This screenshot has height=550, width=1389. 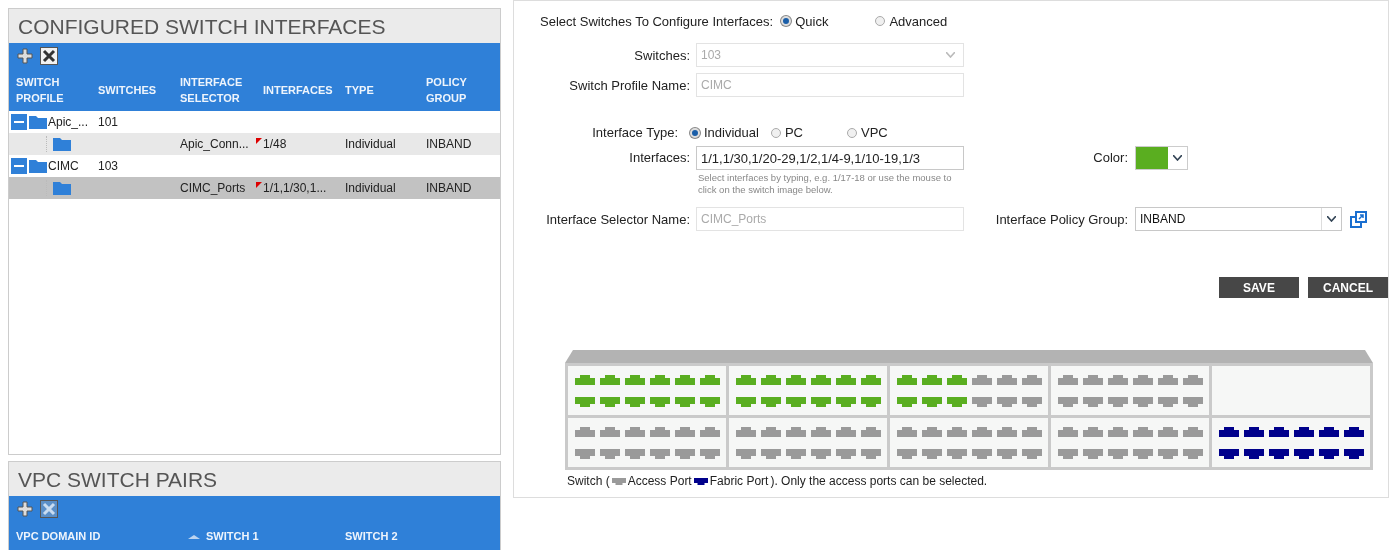 I want to click on table-row: CIMC_Ports 1/1,1/30,1... Individual INBAND, so click(x=254, y=188).